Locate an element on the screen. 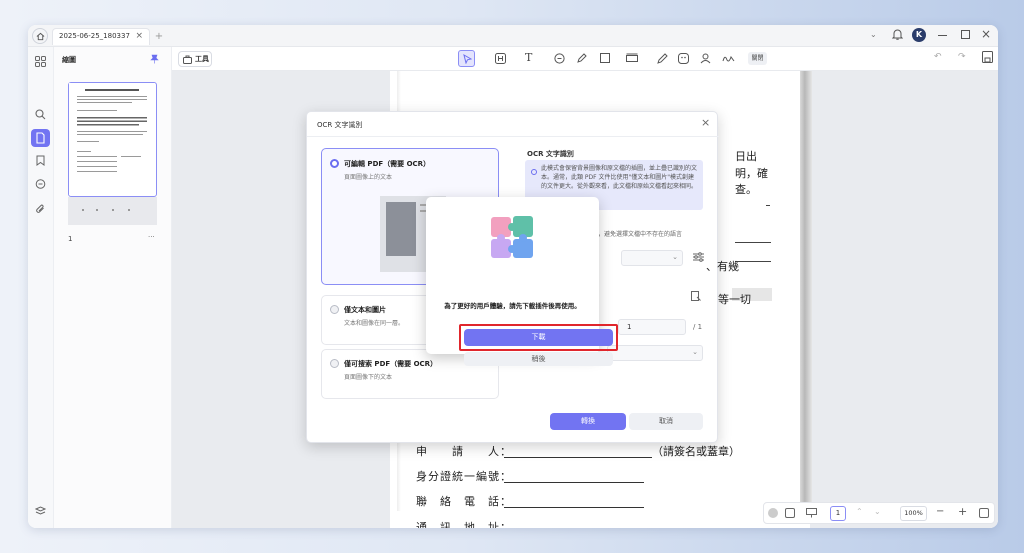  close-tool-button: 關閉 is located at coordinates (757, 58).